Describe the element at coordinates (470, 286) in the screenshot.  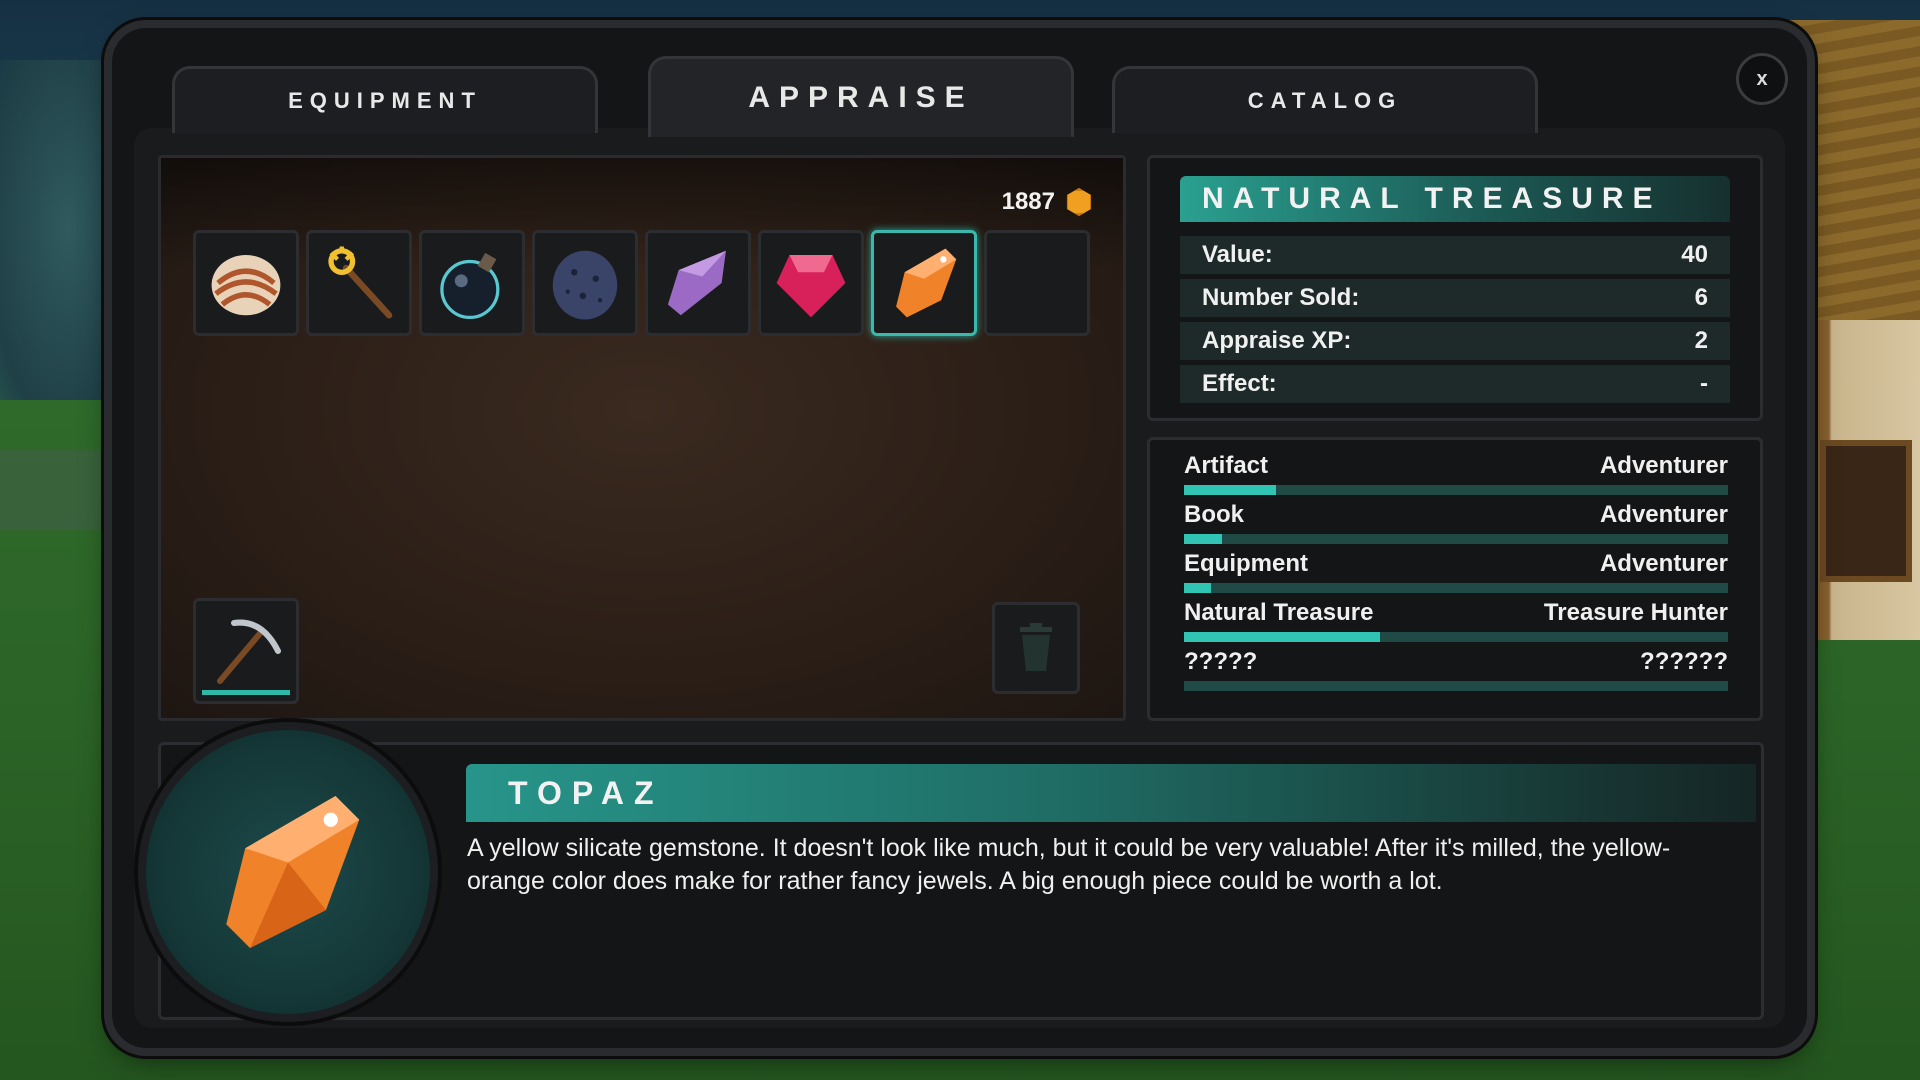
I see `bomb-icon` at that location.